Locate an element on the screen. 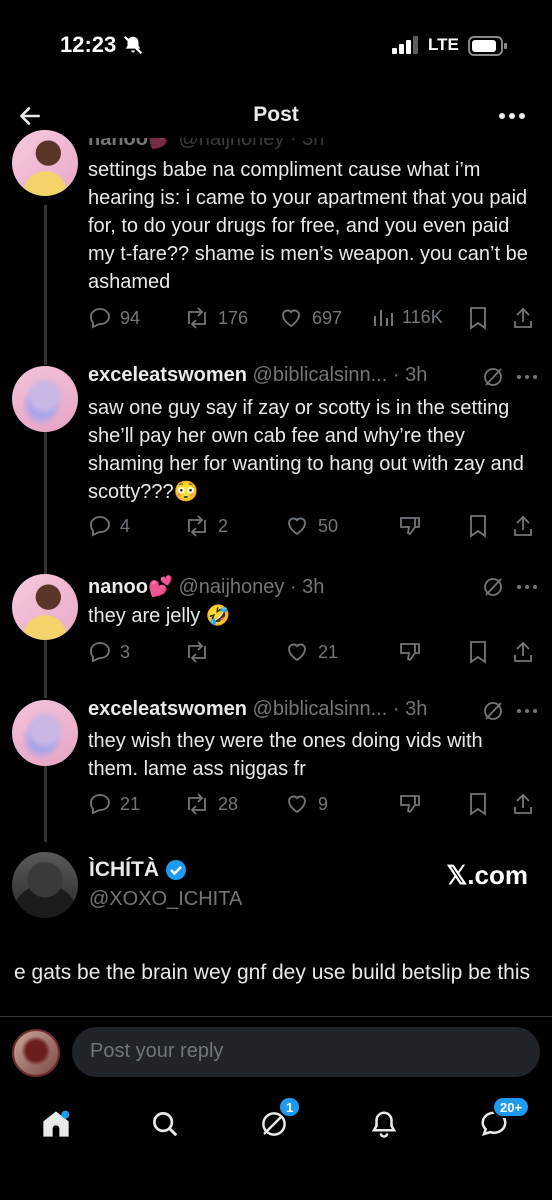 The height and width of the screenshot is (1200, 552). tweet-text: they are jelly 🤣 is located at coordinates (159, 616).